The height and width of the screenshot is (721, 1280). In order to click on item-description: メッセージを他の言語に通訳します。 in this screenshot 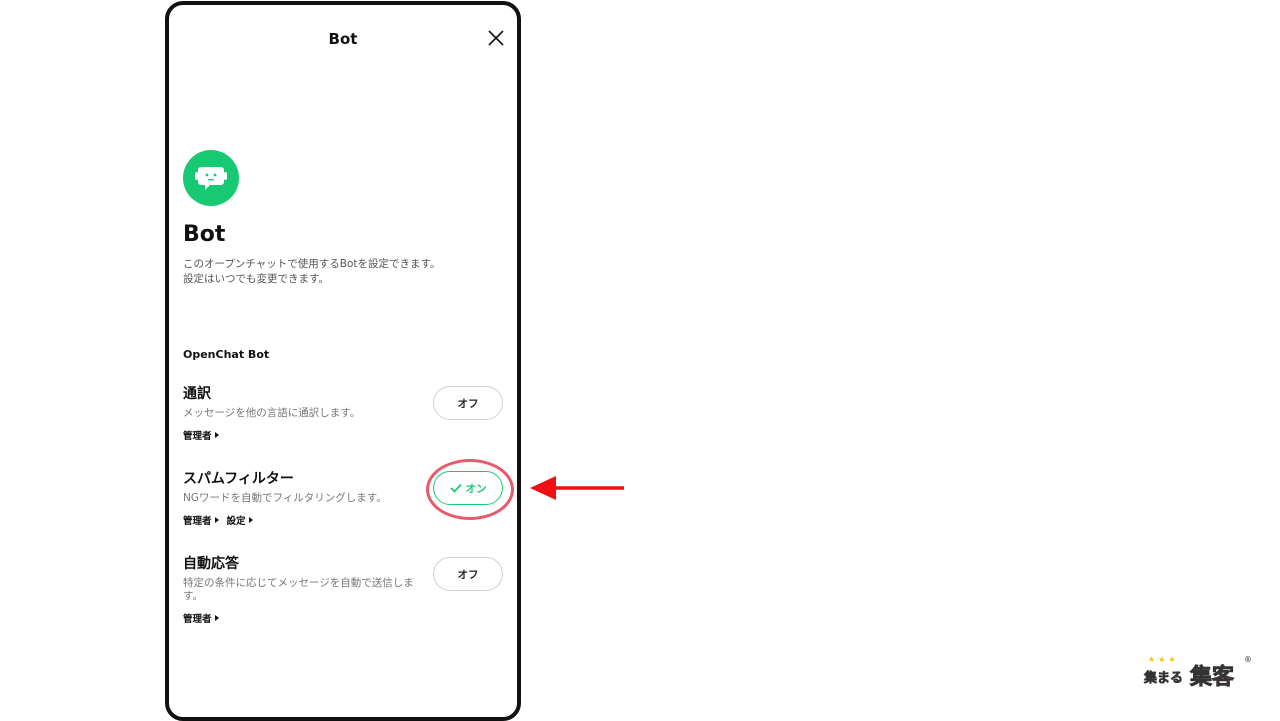, I will do `click(272, 413)`.